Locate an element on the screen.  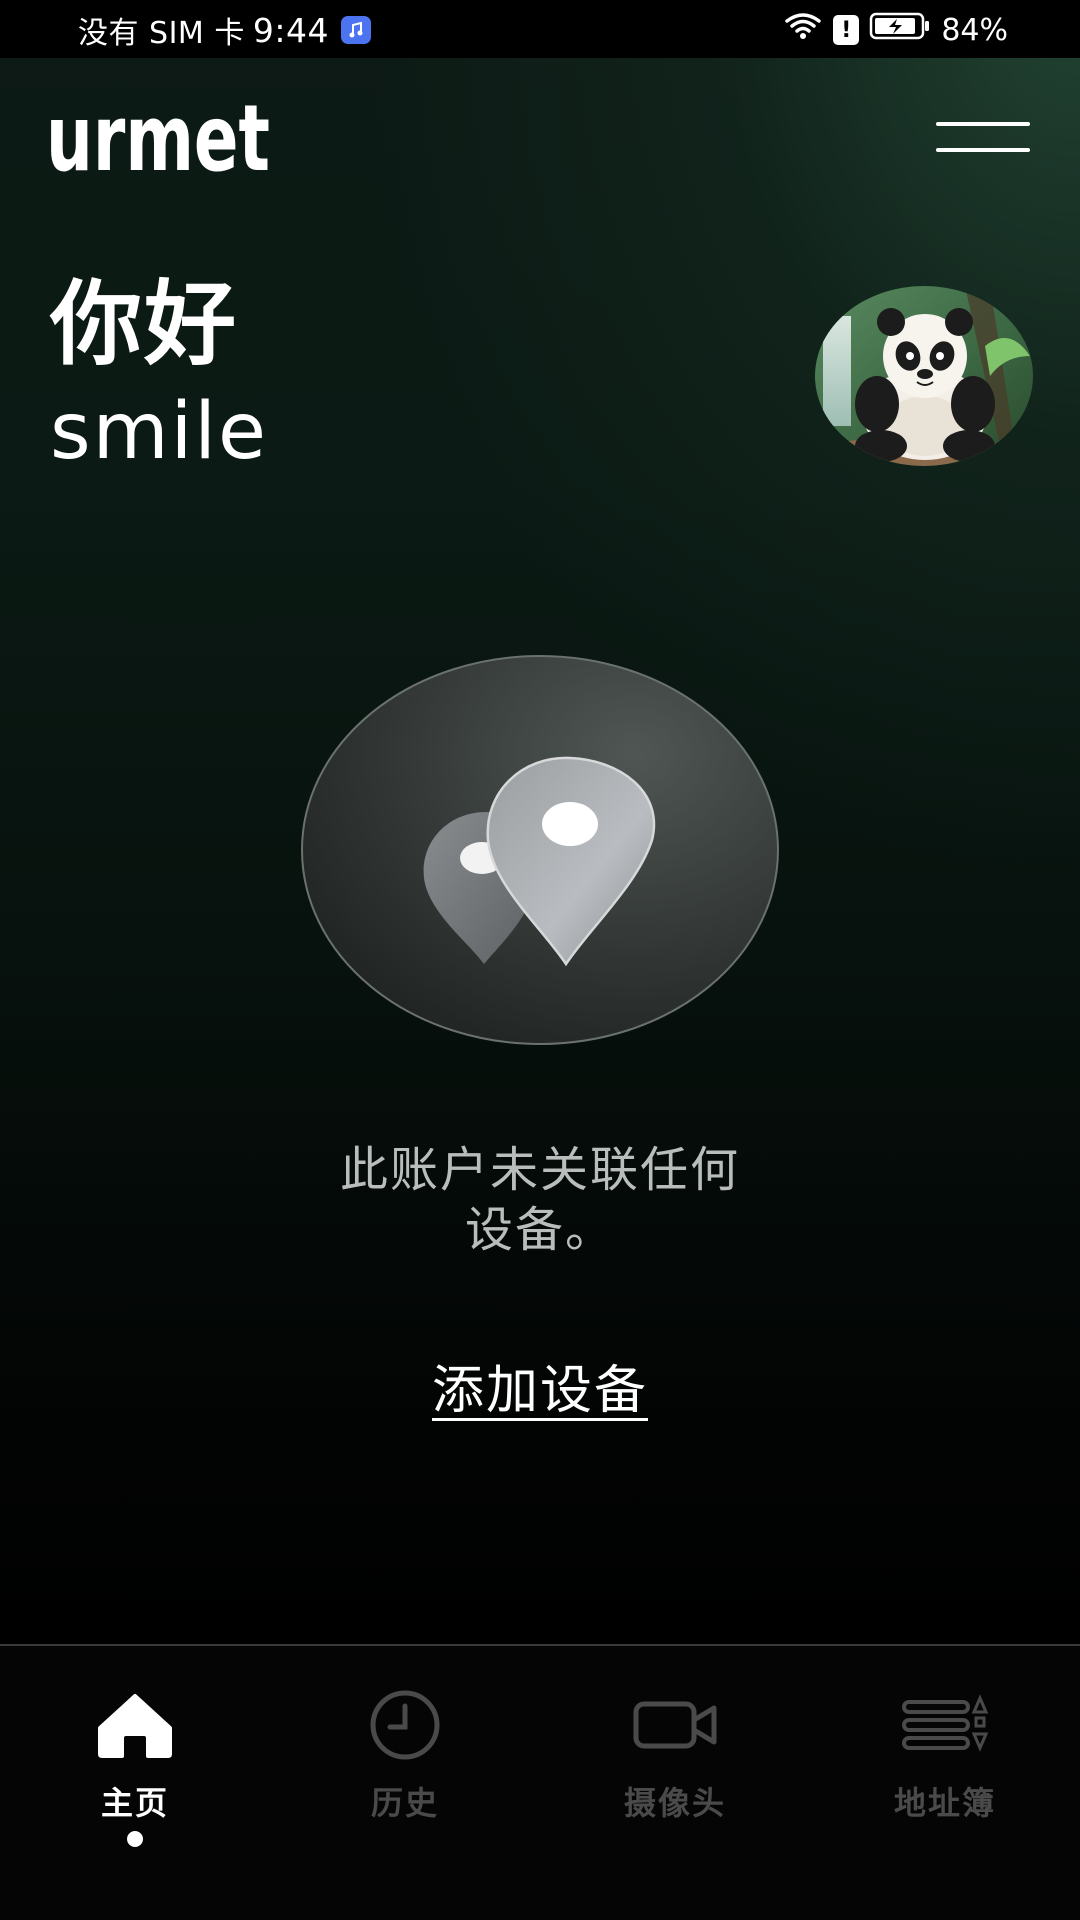
urmet-logo: urmet is located at coordinates (161, 138).